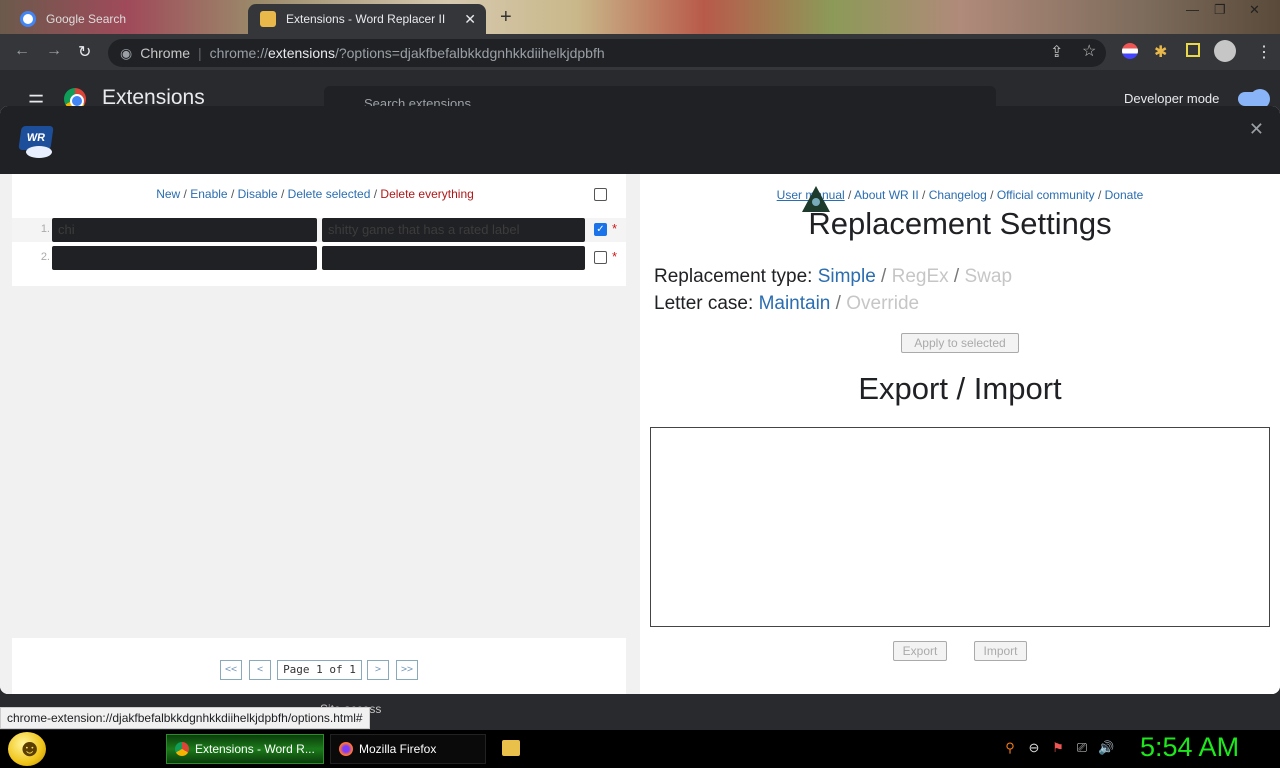  Describe the element at coordinates (886, 195) in the screenshot. I see `about-link: About WR II` at that location.